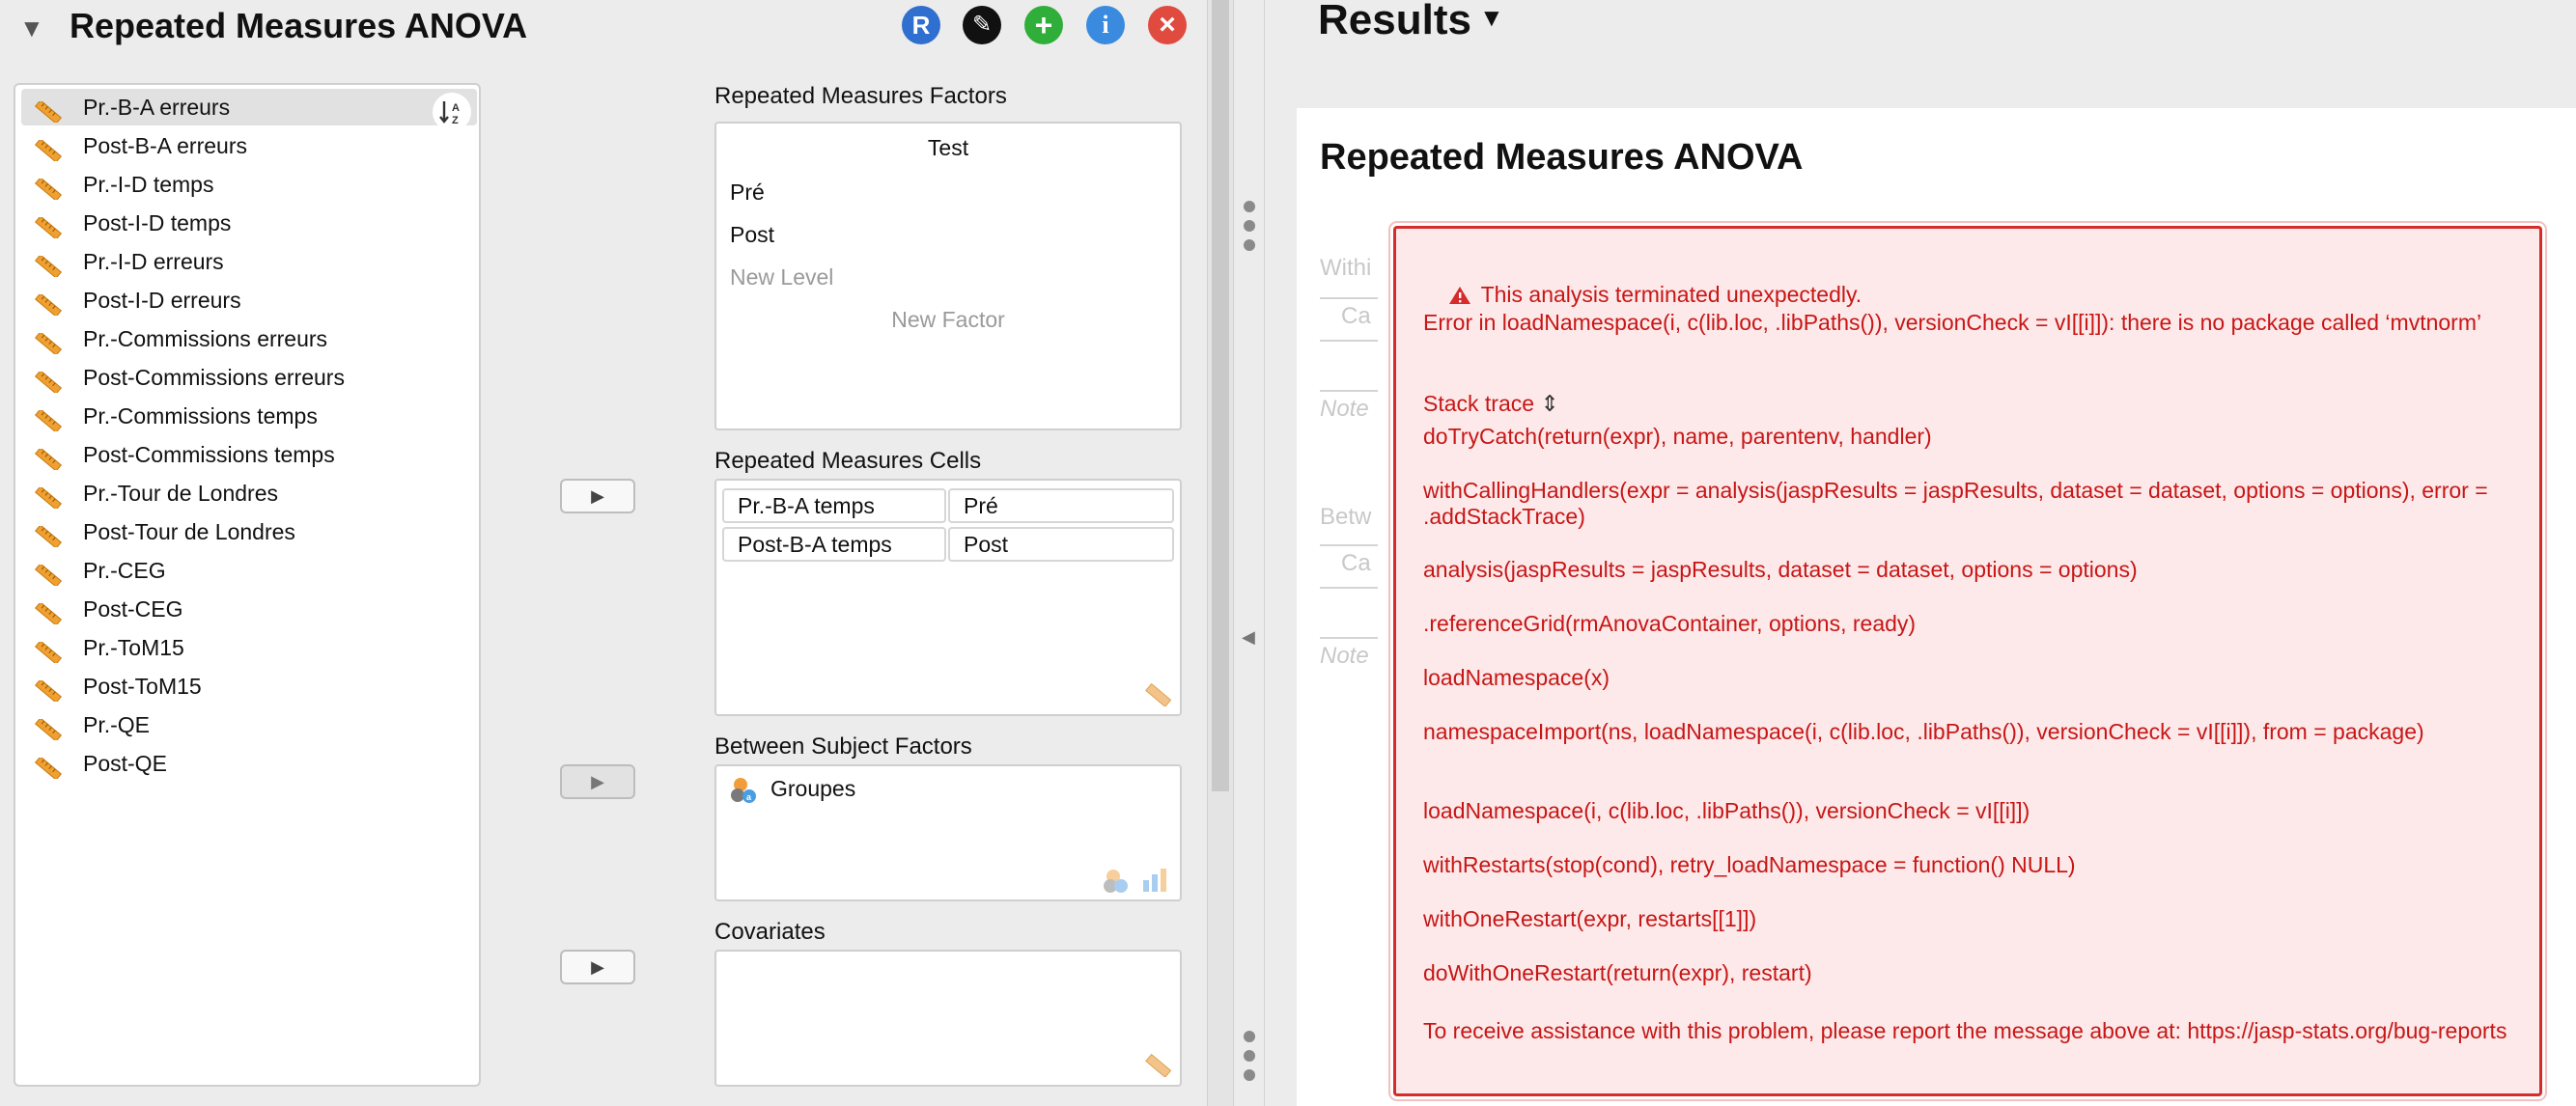  What do you see at coordinates (948, 320) in the screenshot?
I see `new-factor-field: New Factor` at bounding box center [948, 320].